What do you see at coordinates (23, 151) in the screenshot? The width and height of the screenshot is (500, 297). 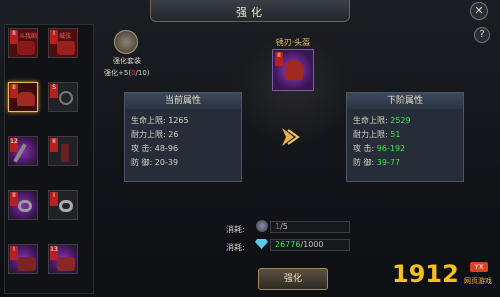 I see `equipment-slot-weapon: 12` at bounding box center [23, 151].